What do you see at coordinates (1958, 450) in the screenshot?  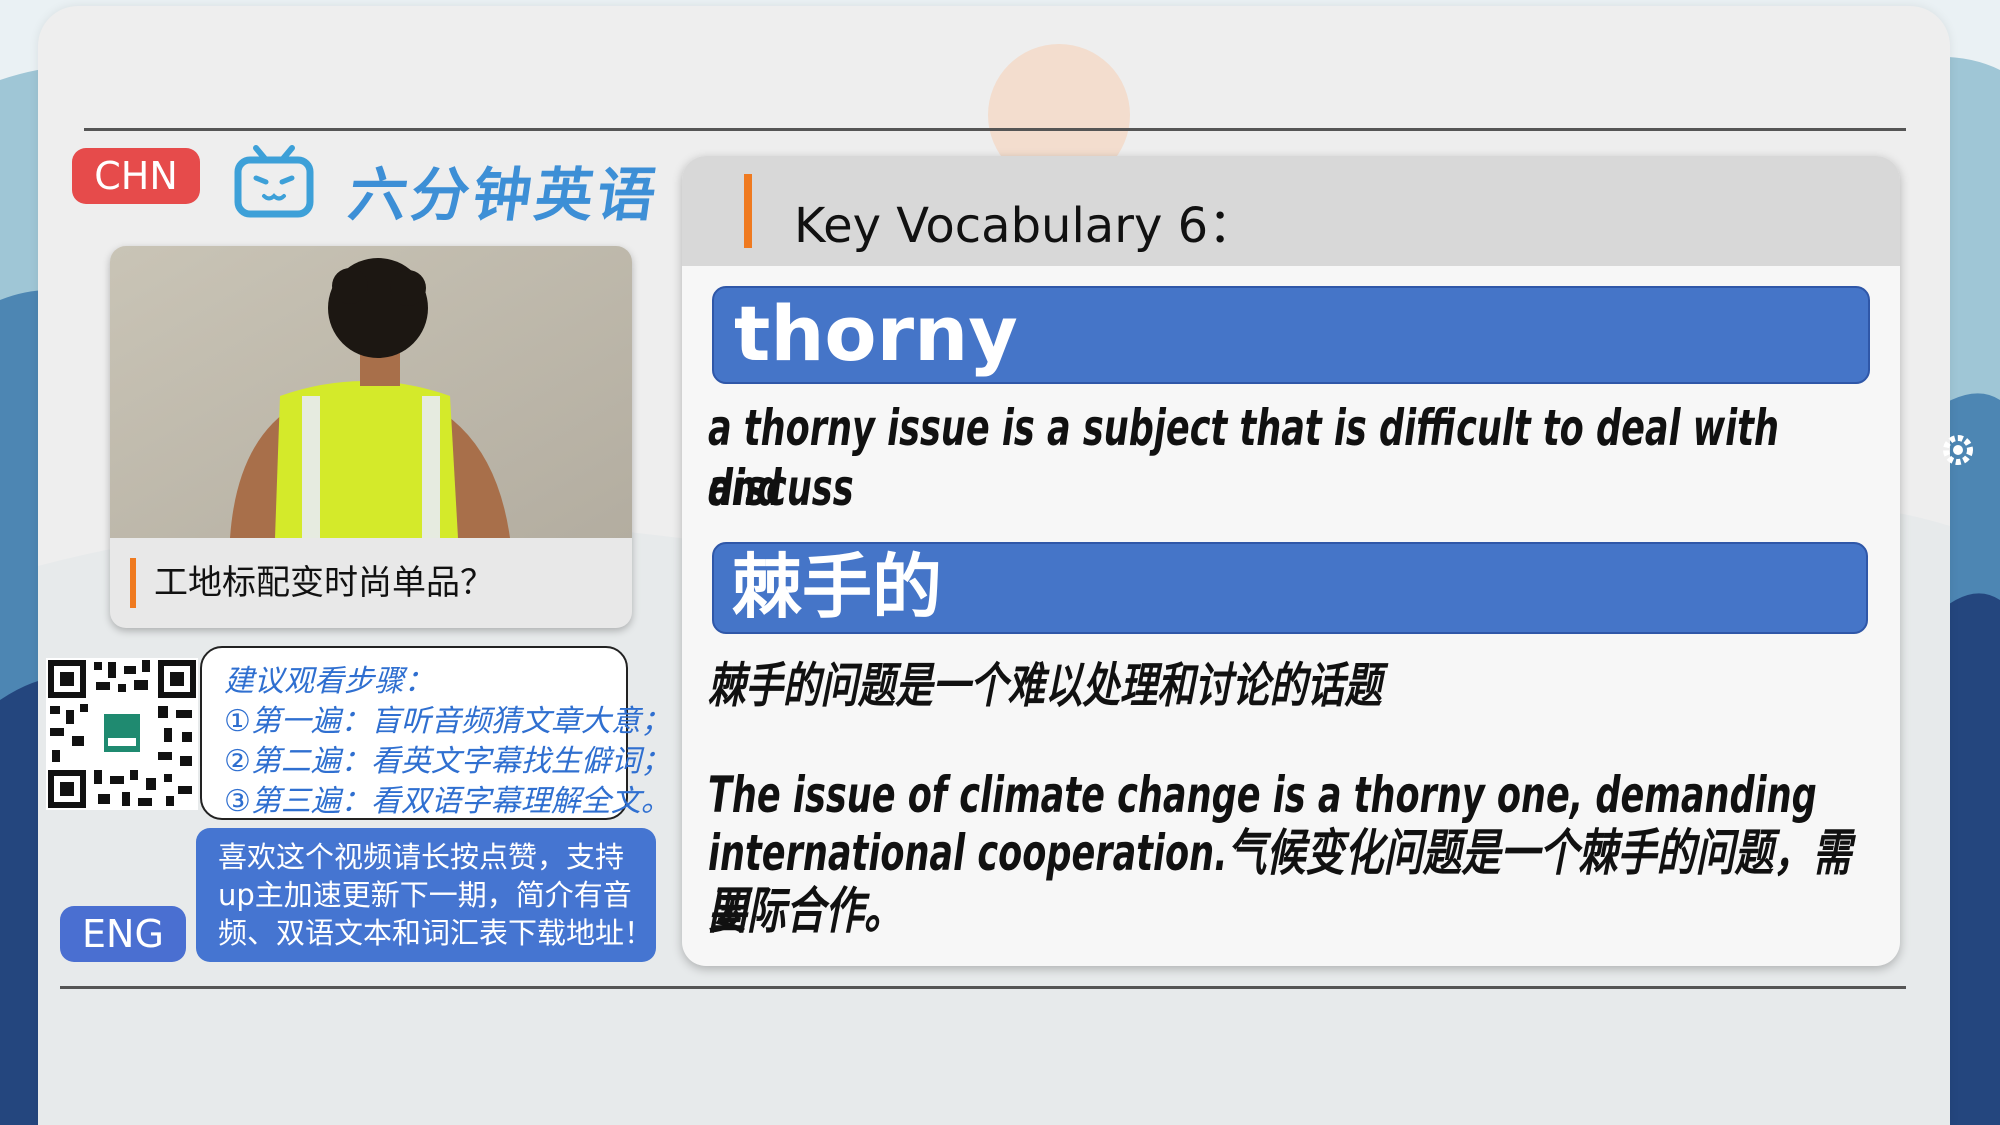 I see `gear-icon` at bounding box center [1958, 450].